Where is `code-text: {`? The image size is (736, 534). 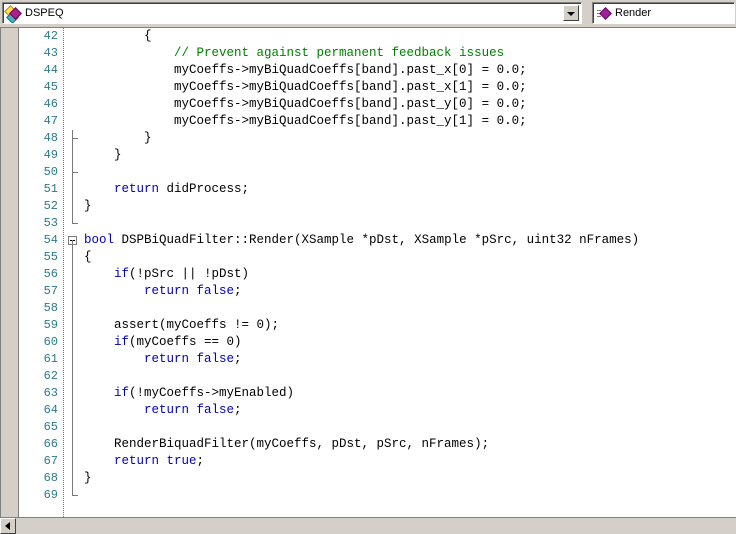
code-text: { is located at coordinates (88, 257).